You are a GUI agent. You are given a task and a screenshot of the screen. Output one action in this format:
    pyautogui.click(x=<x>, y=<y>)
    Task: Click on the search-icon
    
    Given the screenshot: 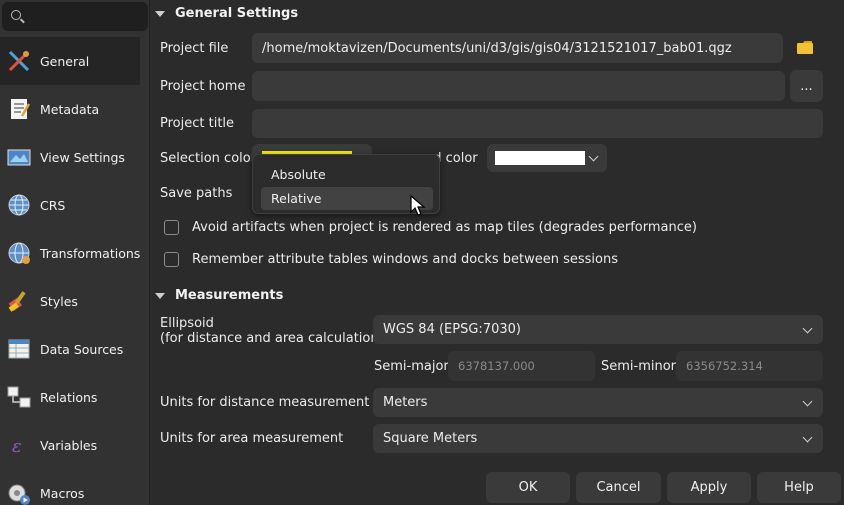 What is the action you would take?
    pyautogui.click(x=16, y=15)
    